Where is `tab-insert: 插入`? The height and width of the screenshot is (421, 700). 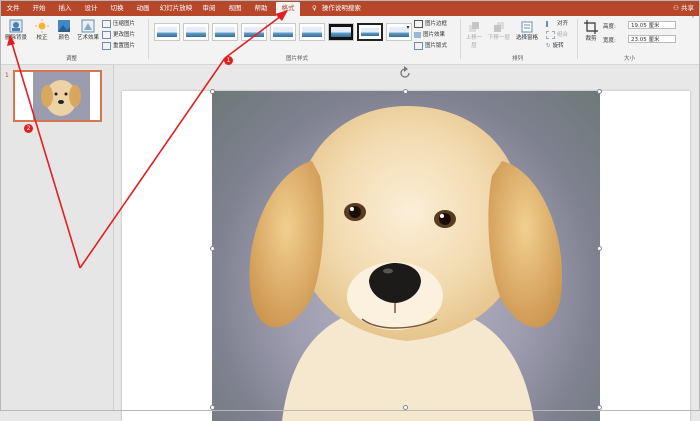 tab-insert: 插入 is located at coordinates (65, 8).